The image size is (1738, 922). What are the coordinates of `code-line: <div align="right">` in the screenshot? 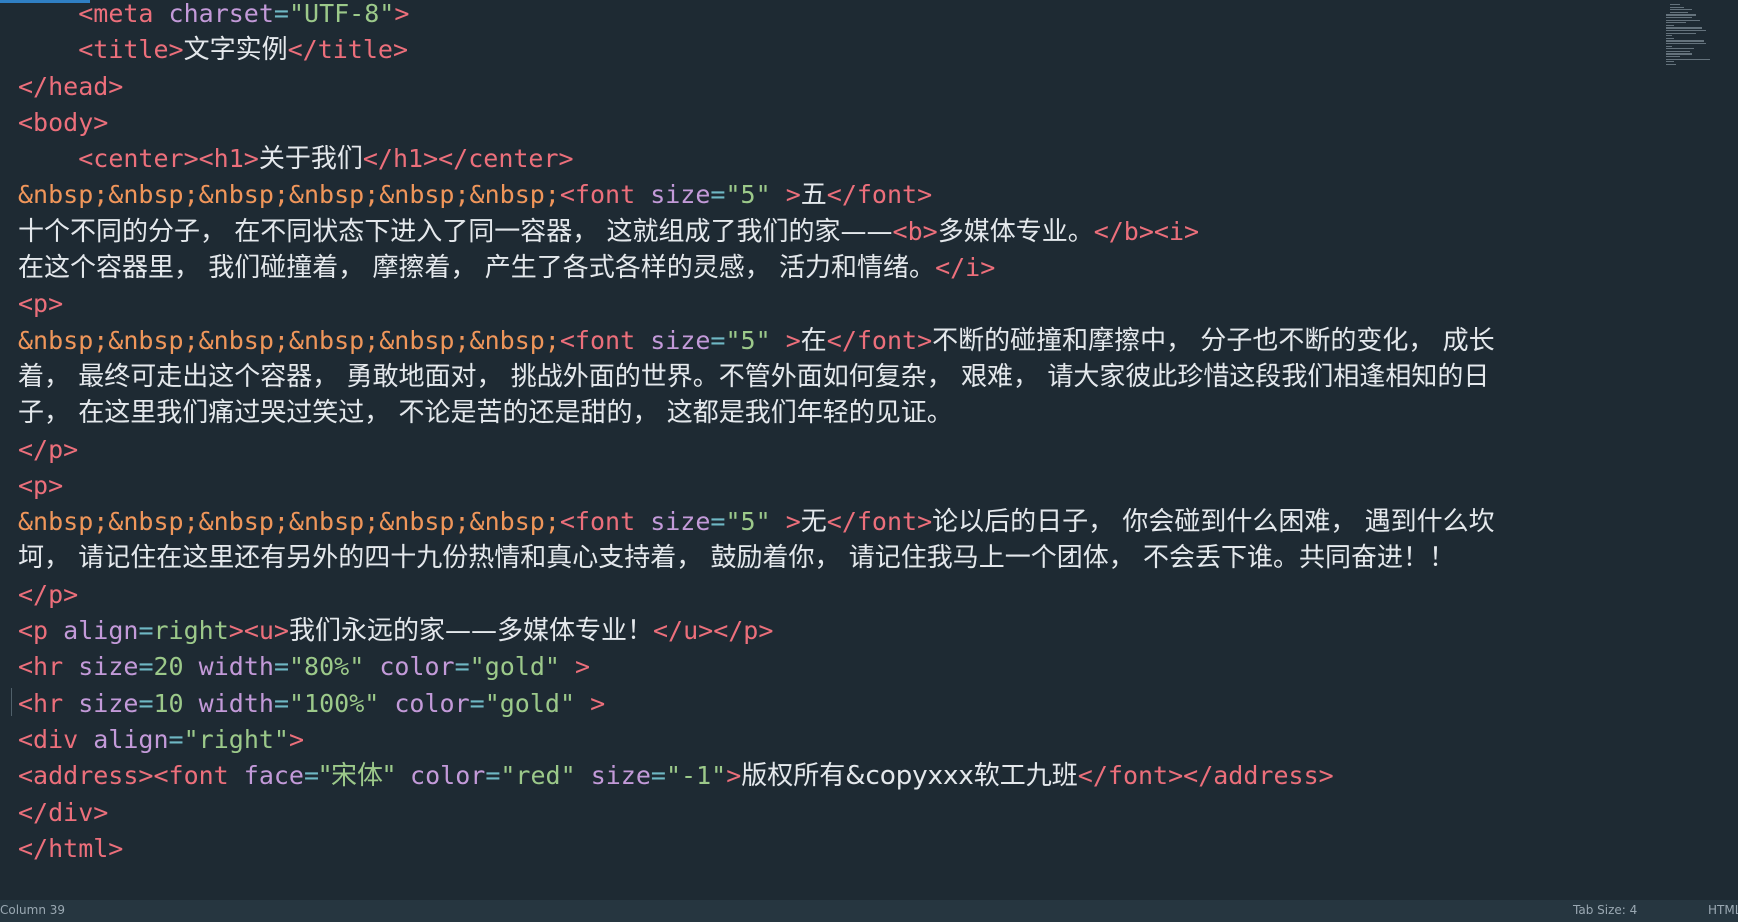 It's located at (838, 740).